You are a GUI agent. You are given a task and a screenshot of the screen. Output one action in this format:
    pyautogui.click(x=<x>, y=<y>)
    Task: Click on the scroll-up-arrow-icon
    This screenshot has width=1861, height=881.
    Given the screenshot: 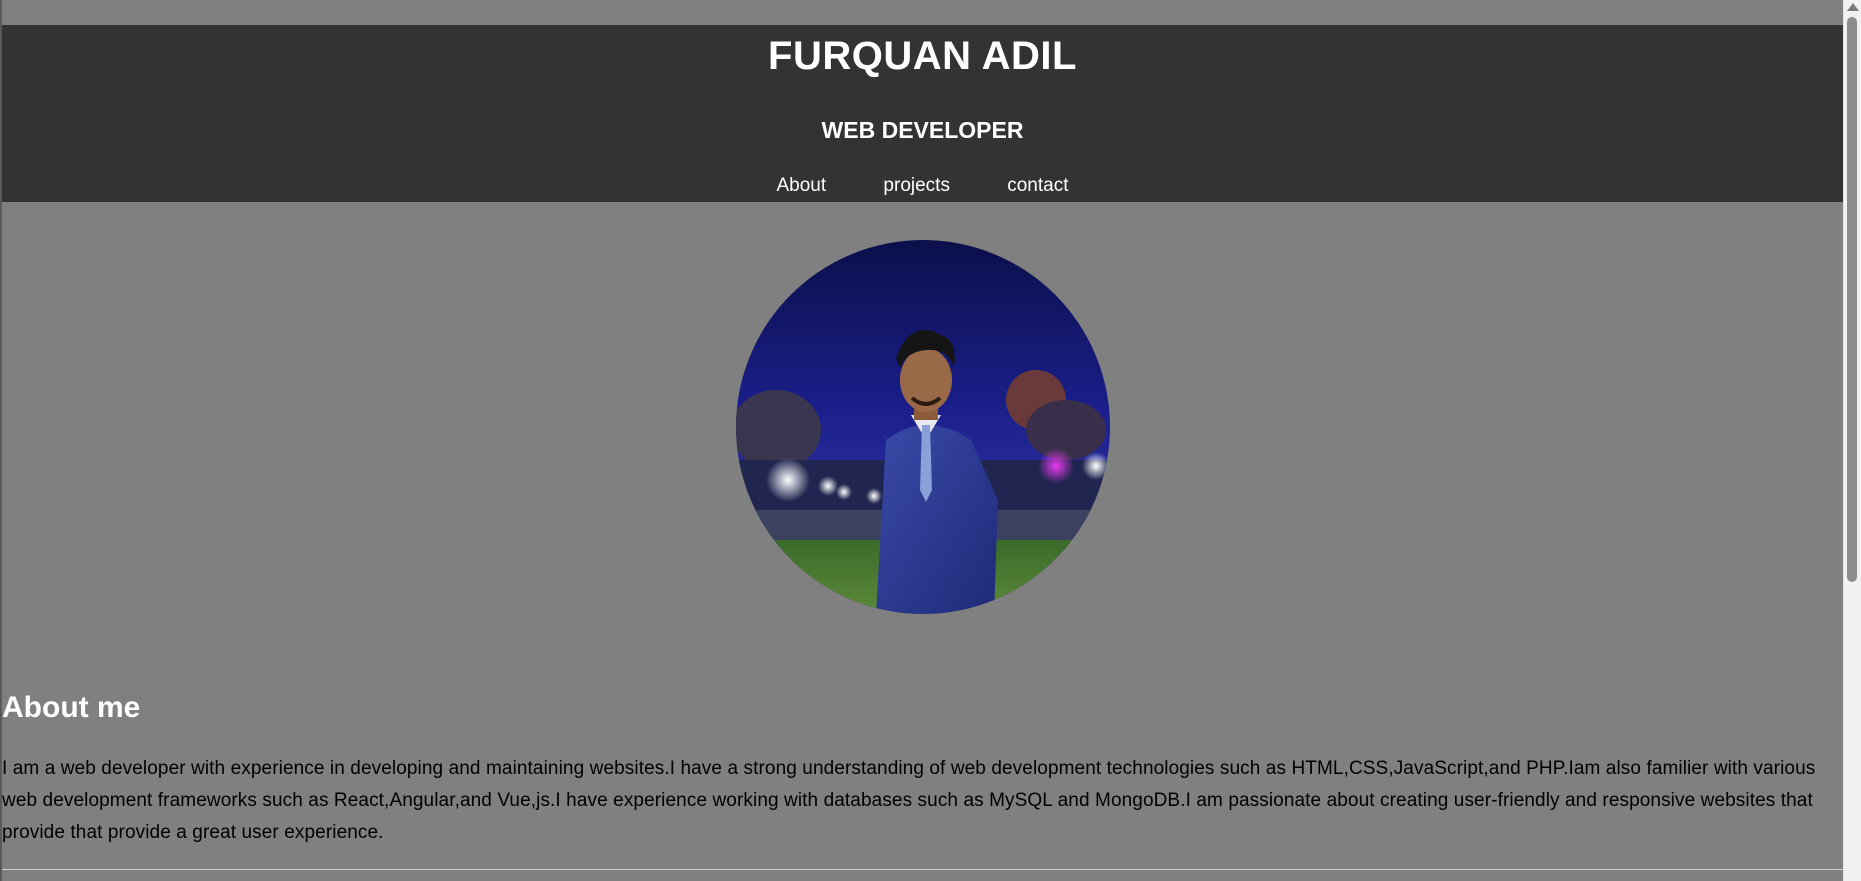 What is the action you would take?
    pyautogui.click(x=1853, y=7)
    